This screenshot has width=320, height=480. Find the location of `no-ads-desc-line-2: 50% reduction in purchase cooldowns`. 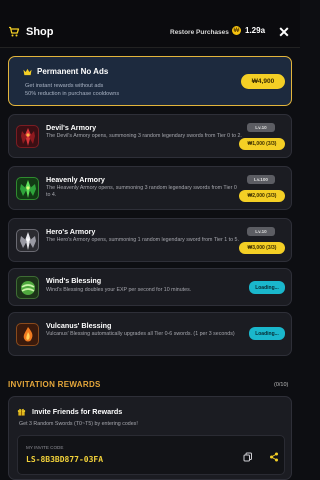

no-ads-desc-line-2: 50% reduction in purchase cooldowns is located at coordinates (72, 94).